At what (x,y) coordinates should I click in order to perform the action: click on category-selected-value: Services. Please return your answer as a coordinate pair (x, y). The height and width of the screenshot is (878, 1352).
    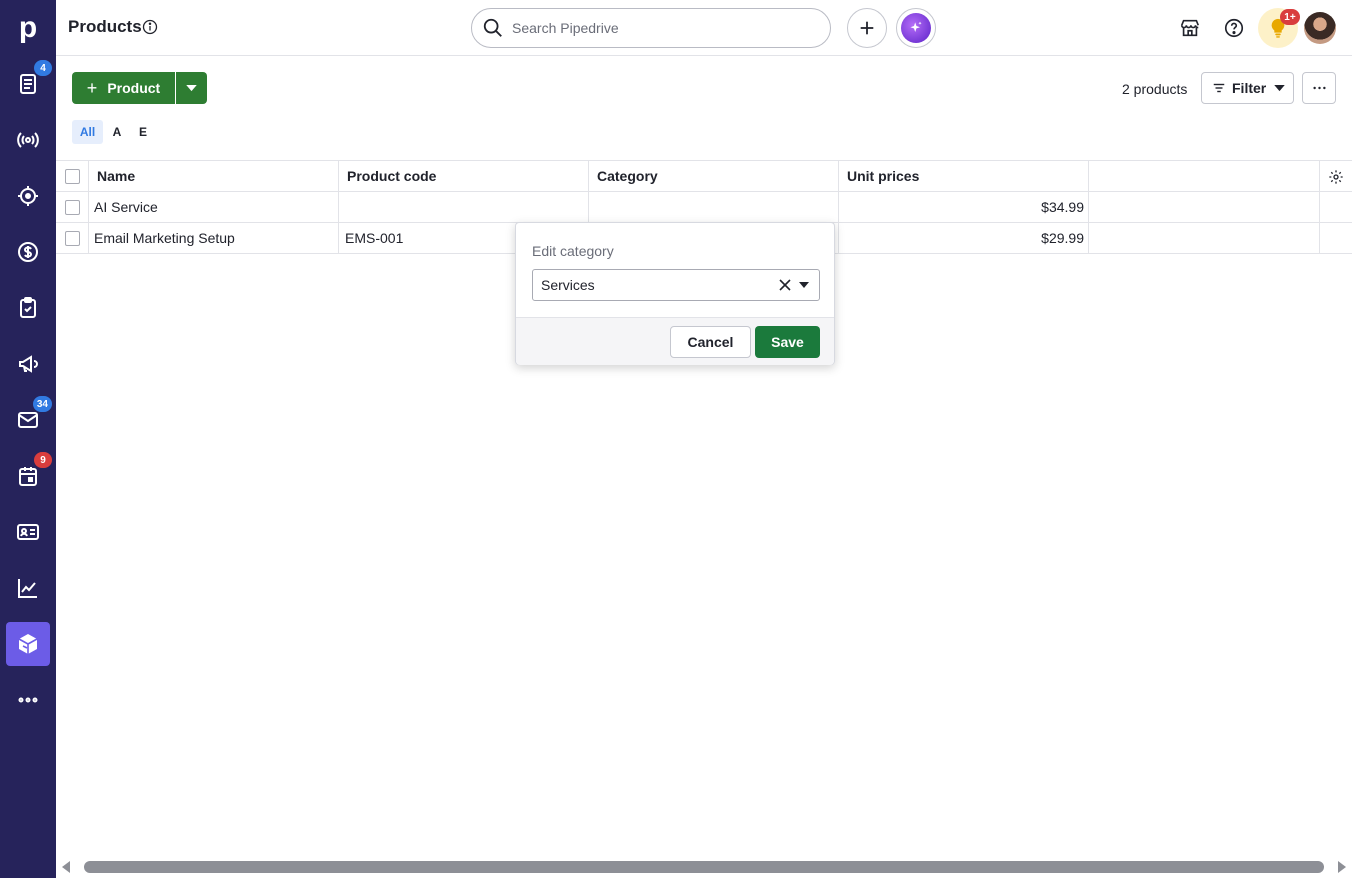
    Looking at the image, I should click on (568, 285).